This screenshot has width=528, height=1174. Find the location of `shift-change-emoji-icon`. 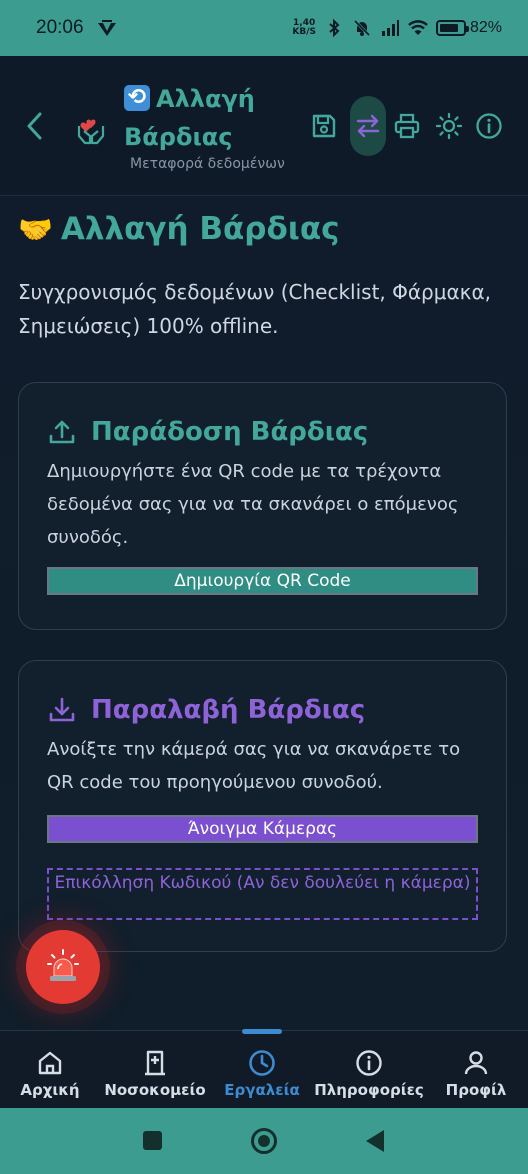

shift-change-emoji-icon is located at coordinates (137, 98).